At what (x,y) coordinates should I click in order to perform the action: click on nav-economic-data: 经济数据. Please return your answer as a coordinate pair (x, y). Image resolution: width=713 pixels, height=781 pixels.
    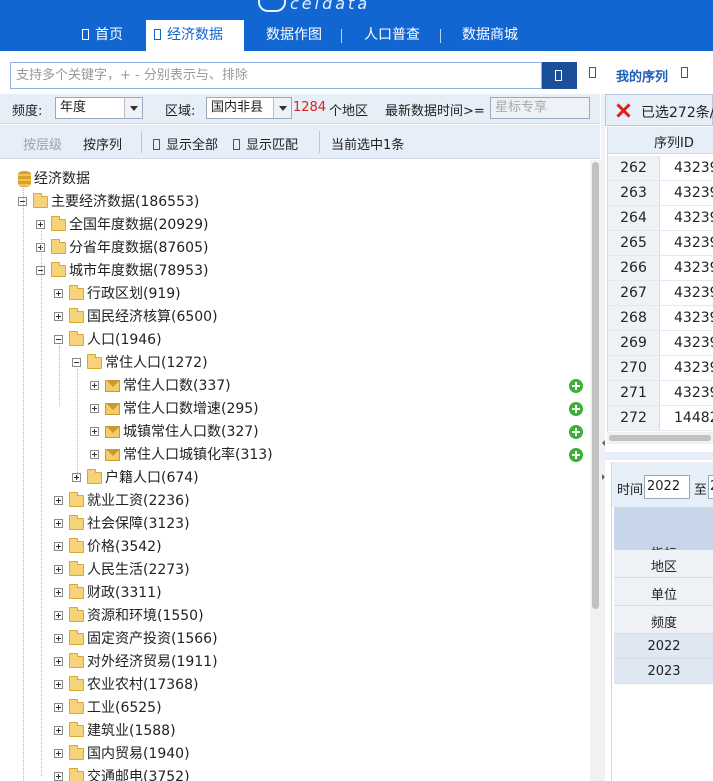
    Looking at the image, I should click on (195, 35).